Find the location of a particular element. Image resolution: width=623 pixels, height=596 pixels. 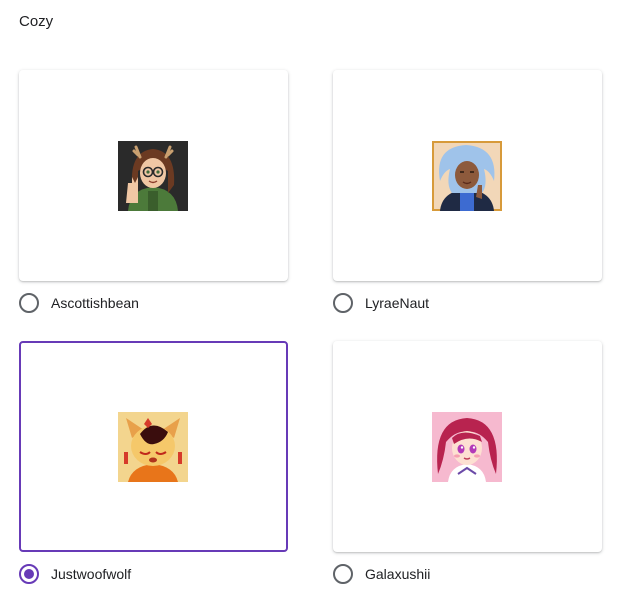

brunette-girl-with-antlers-avatar is located at coordinates (153, 176).